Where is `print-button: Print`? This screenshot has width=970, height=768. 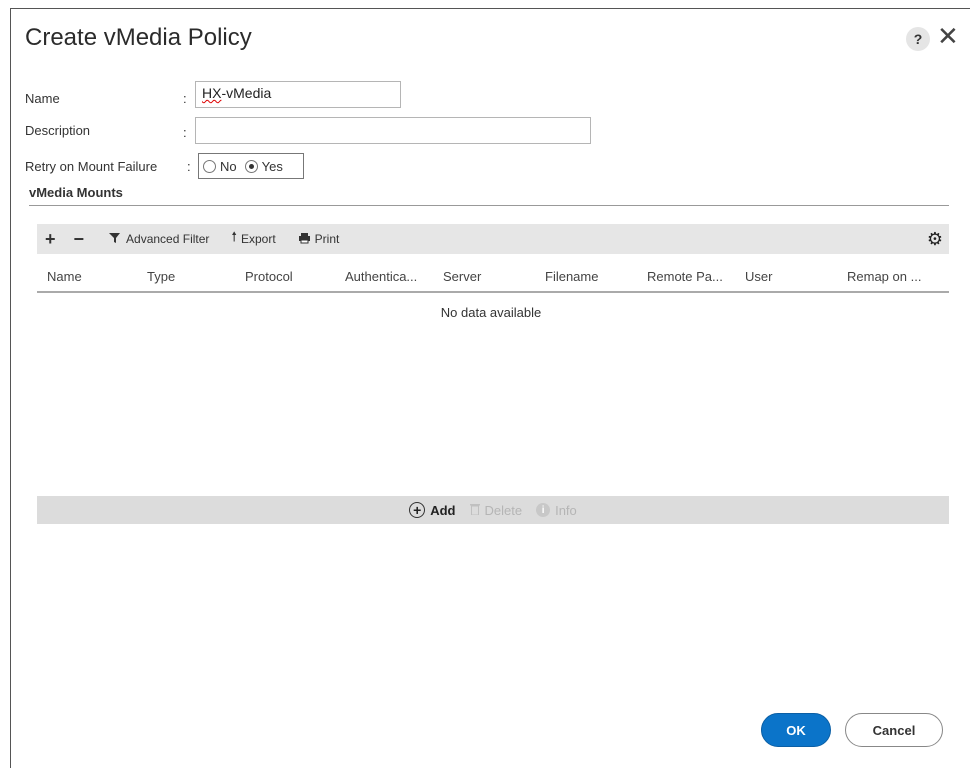
print-button: Print is located at coordinates (319, 239).